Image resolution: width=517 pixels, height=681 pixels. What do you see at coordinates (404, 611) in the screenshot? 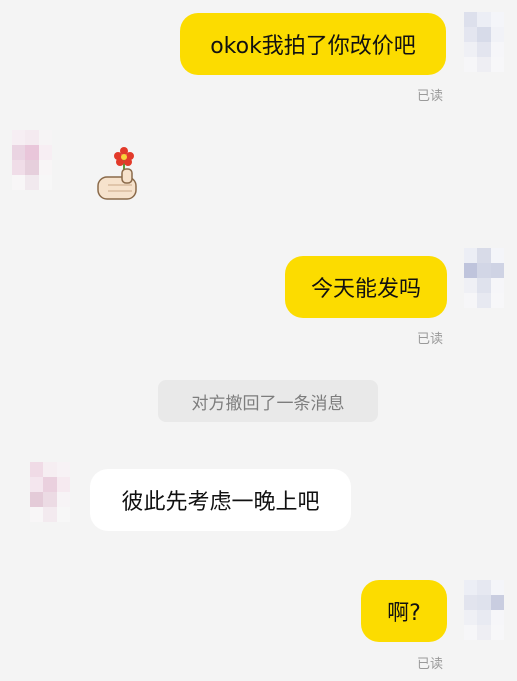
I see `message-bubble-mine: 啊?` at bounding box center [404, 611].